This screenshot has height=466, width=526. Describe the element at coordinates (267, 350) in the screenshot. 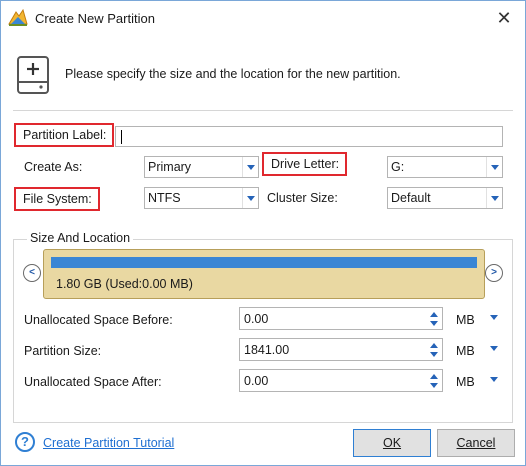

I see `partition-size-value: 1841.00` at that location.